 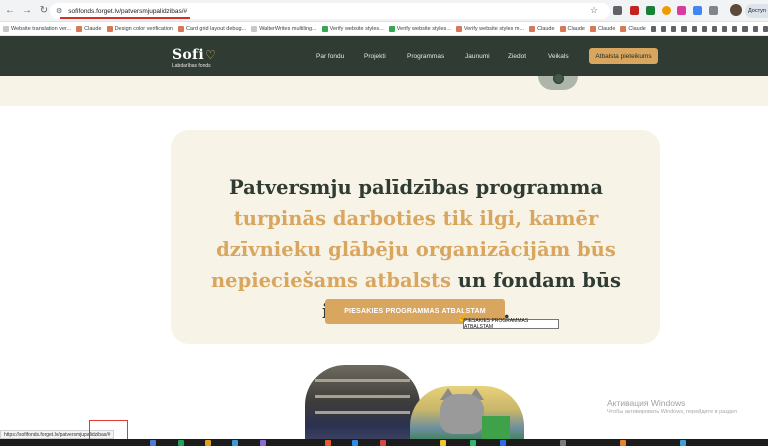 What do you see at coordinates (646, 403) in the screenshot?
I see `windows-activation-title: Активация Windows` at bounding box center [646, 403].